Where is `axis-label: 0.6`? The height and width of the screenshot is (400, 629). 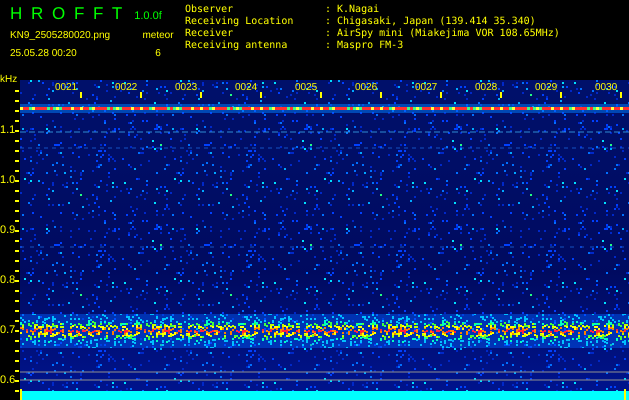 axis-label: 0.6 is located at coordinates (8, 380).